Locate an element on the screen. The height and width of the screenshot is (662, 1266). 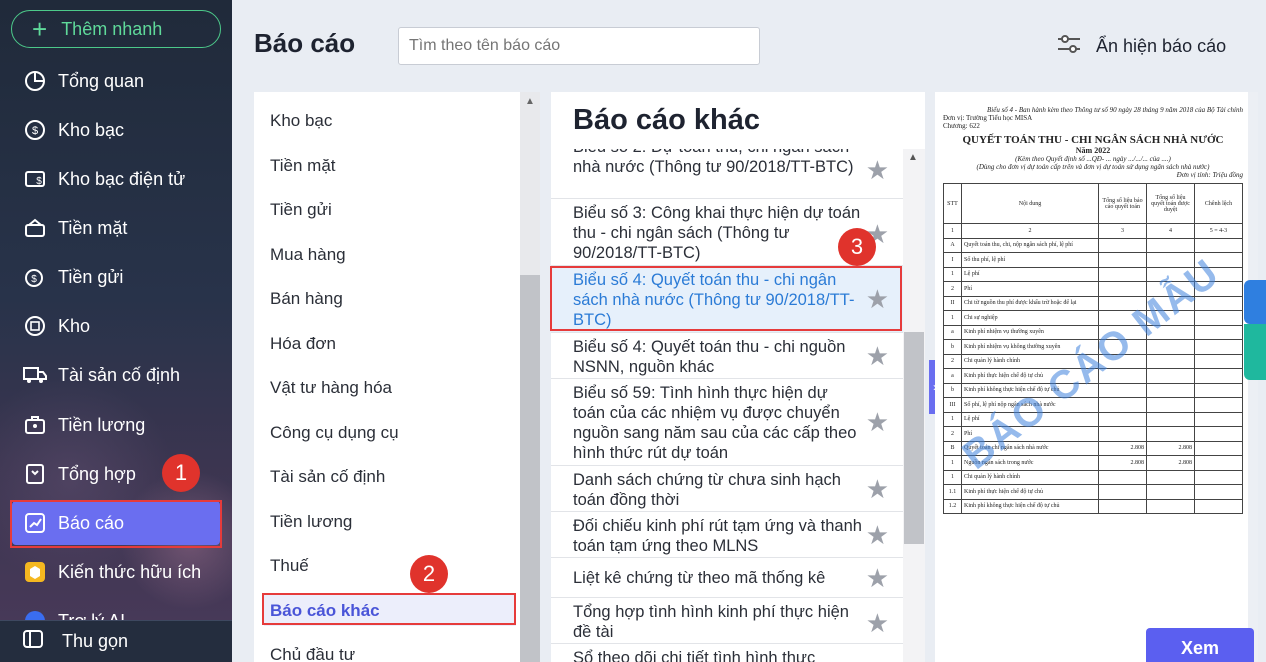
preview-cell: b is located at coordinates (952, 347).